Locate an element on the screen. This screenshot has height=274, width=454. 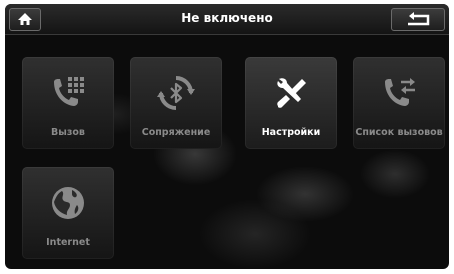
phone-dialpad-icon is located at coordinates (69, 91).